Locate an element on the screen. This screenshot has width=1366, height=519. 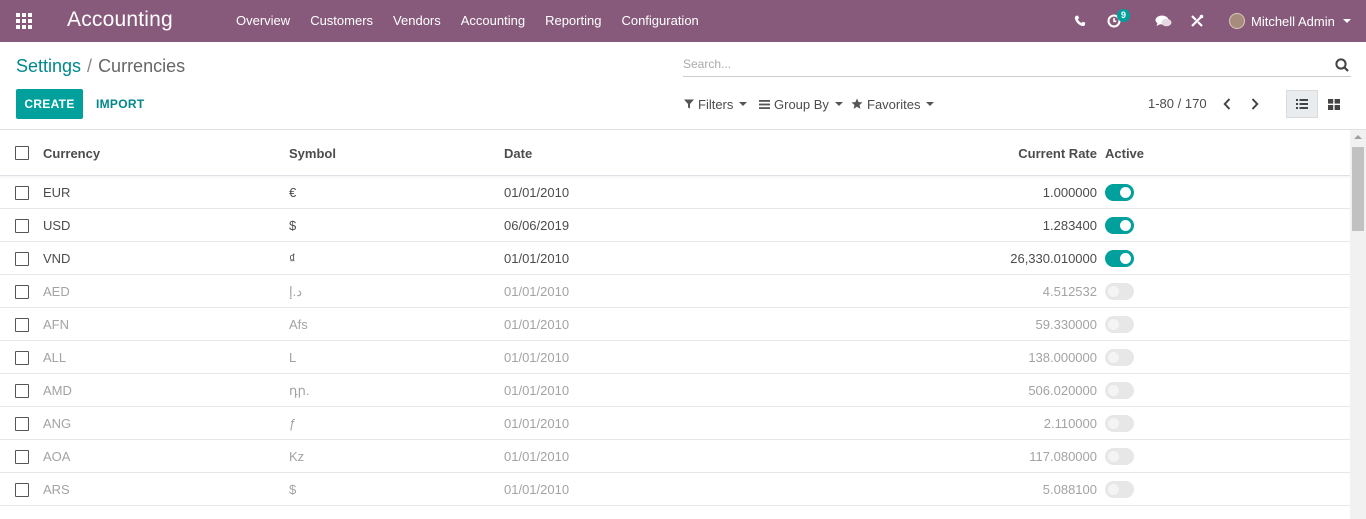
menu-item-reporting: Reporting is located at coordinates (573, 21).